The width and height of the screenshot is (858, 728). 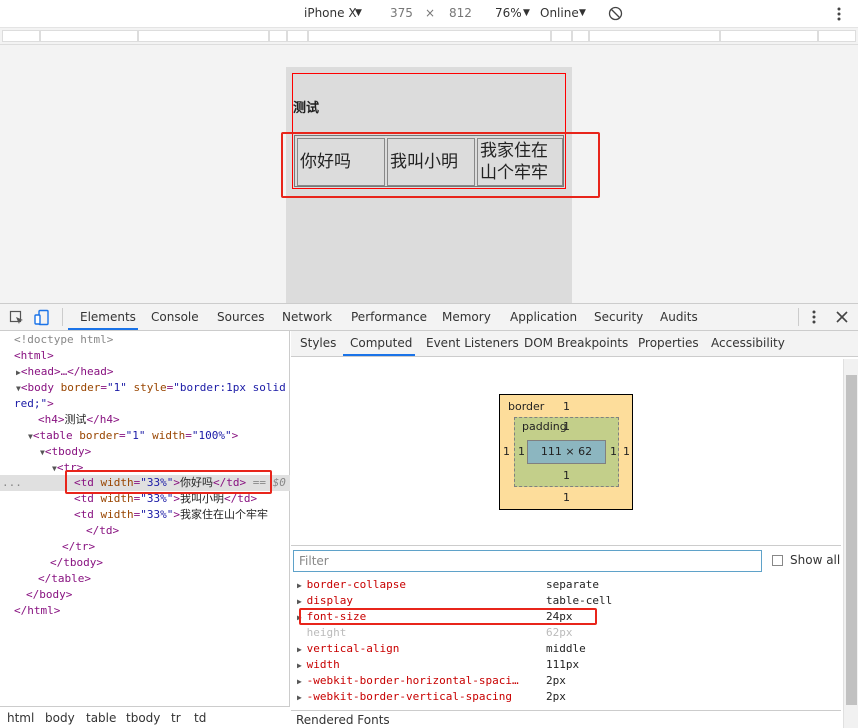 I want to click on computed-property-row: ▶ border-collapse separate, so click(x=448, y=585).